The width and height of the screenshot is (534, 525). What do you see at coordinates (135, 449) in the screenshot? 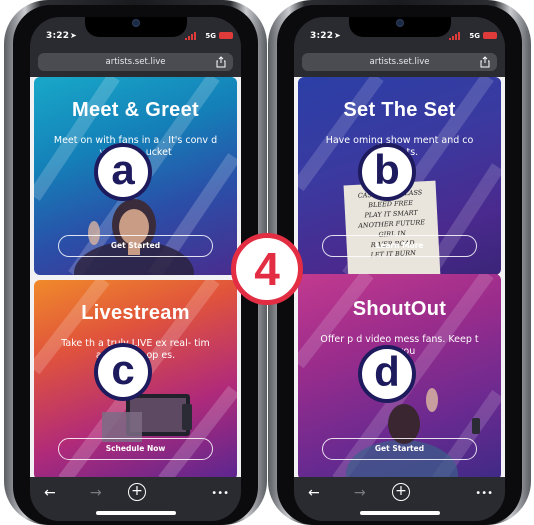
I see `schedule-now-button: Schedule Now` at bounding box center [135, 449].